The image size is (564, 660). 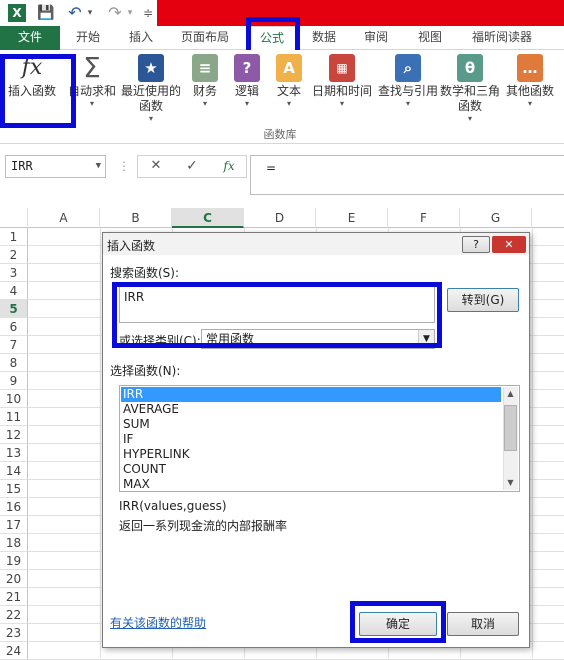 What do you see at coordinates (14, 561) in the screenshot?
I see `row-header-19: 19` at bounding box center [14, 561].